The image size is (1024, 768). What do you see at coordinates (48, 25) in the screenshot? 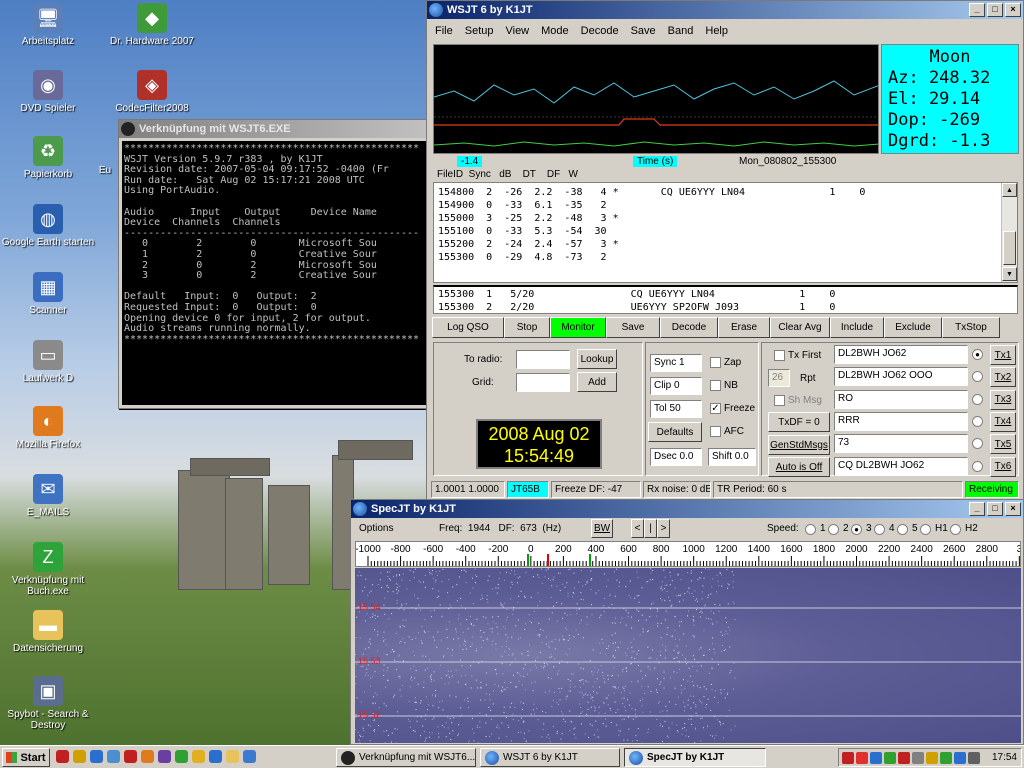
I see `desktop-icon: 🖥 Arbeitsplatz` at bounding box center [48, 25].